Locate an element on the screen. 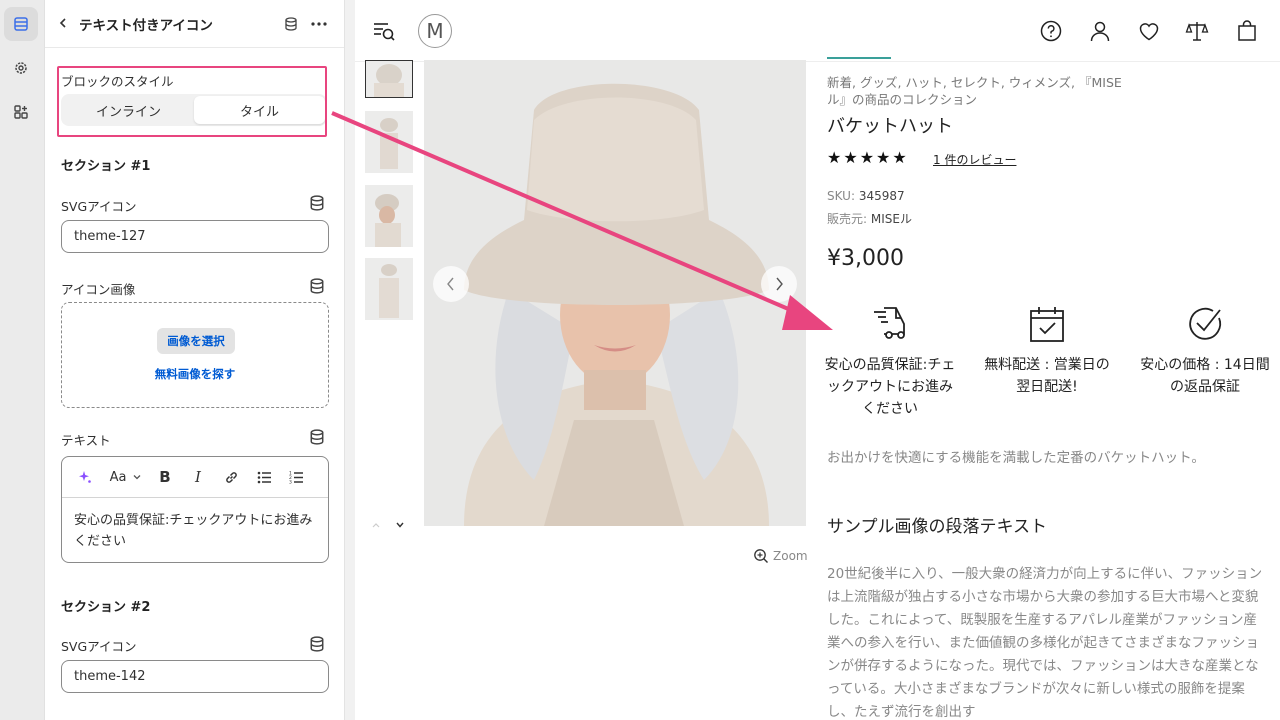  zoom-label: Zoom is located at coordinates (790, 556).